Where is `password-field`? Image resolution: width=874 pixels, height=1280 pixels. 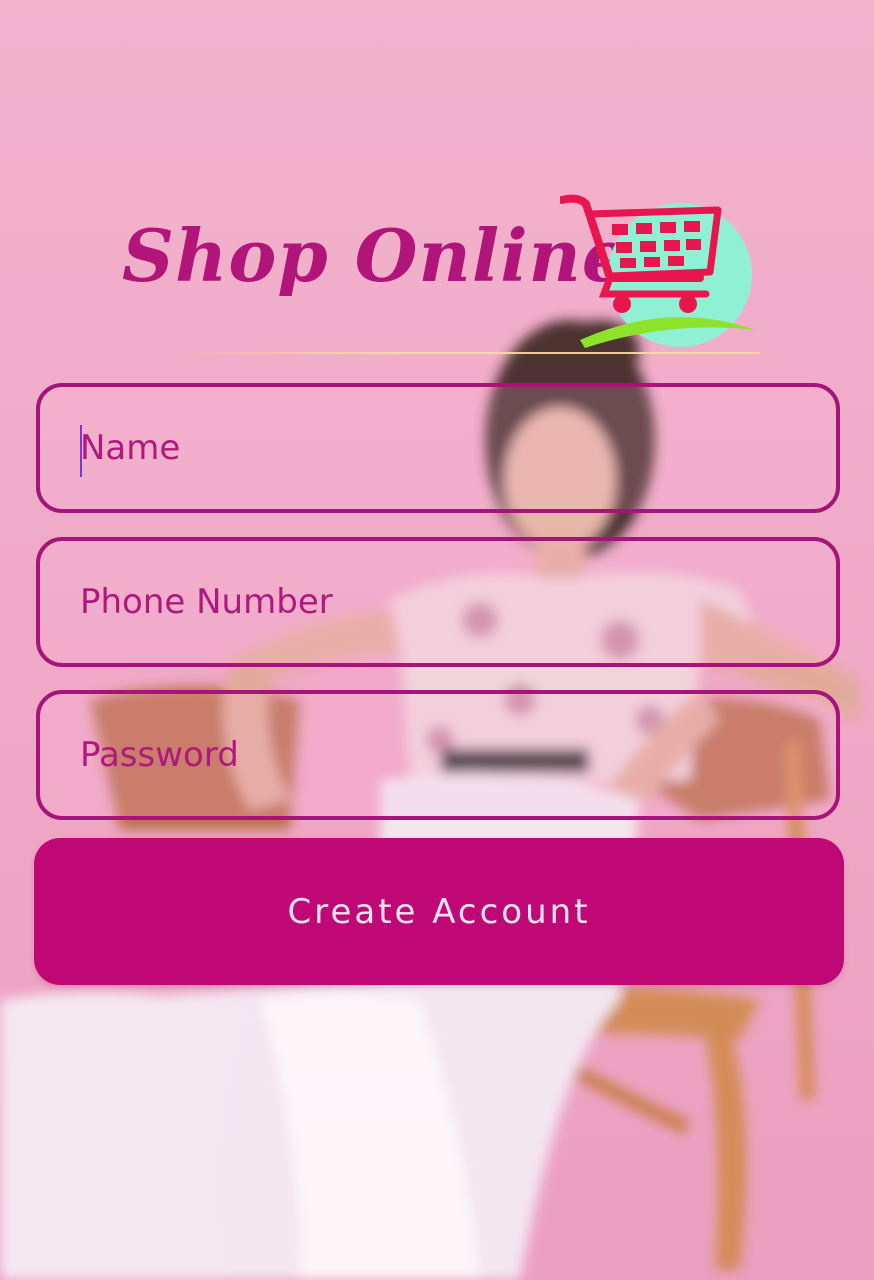 password-field is located at coordinates (438, 755).